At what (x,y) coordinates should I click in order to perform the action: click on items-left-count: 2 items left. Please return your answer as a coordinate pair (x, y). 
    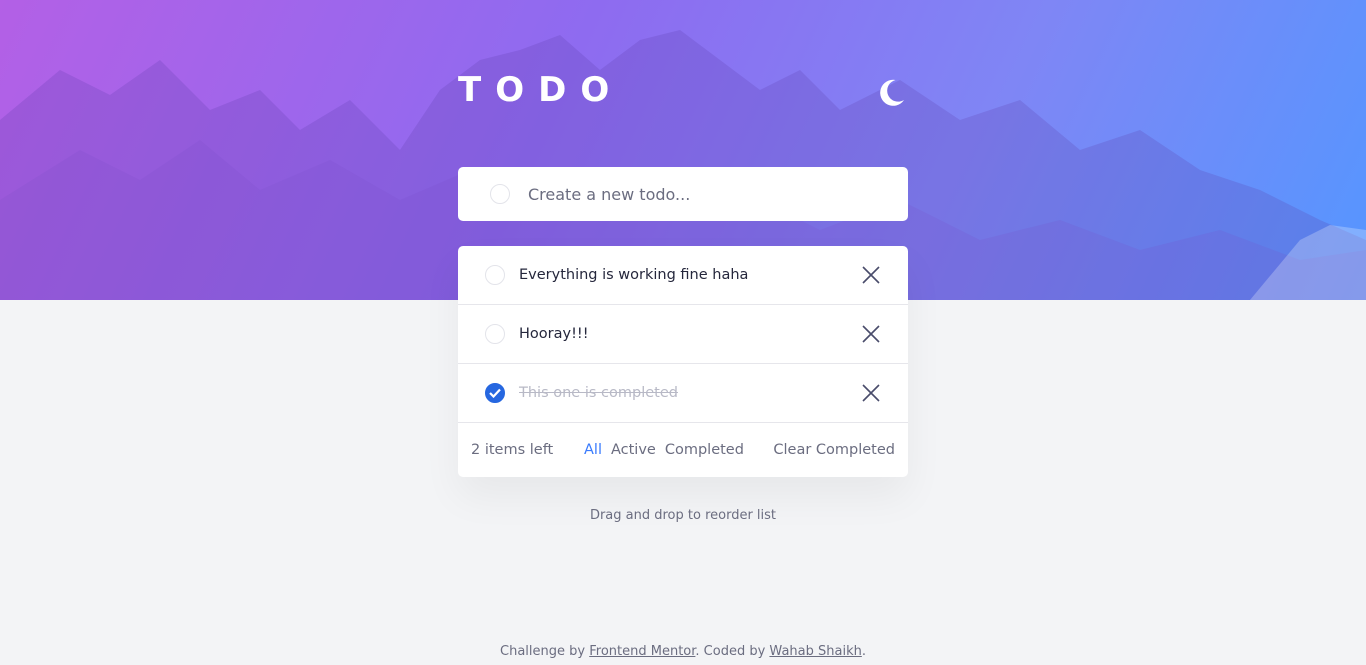
    Looking at the image, I should click on (512, 450).